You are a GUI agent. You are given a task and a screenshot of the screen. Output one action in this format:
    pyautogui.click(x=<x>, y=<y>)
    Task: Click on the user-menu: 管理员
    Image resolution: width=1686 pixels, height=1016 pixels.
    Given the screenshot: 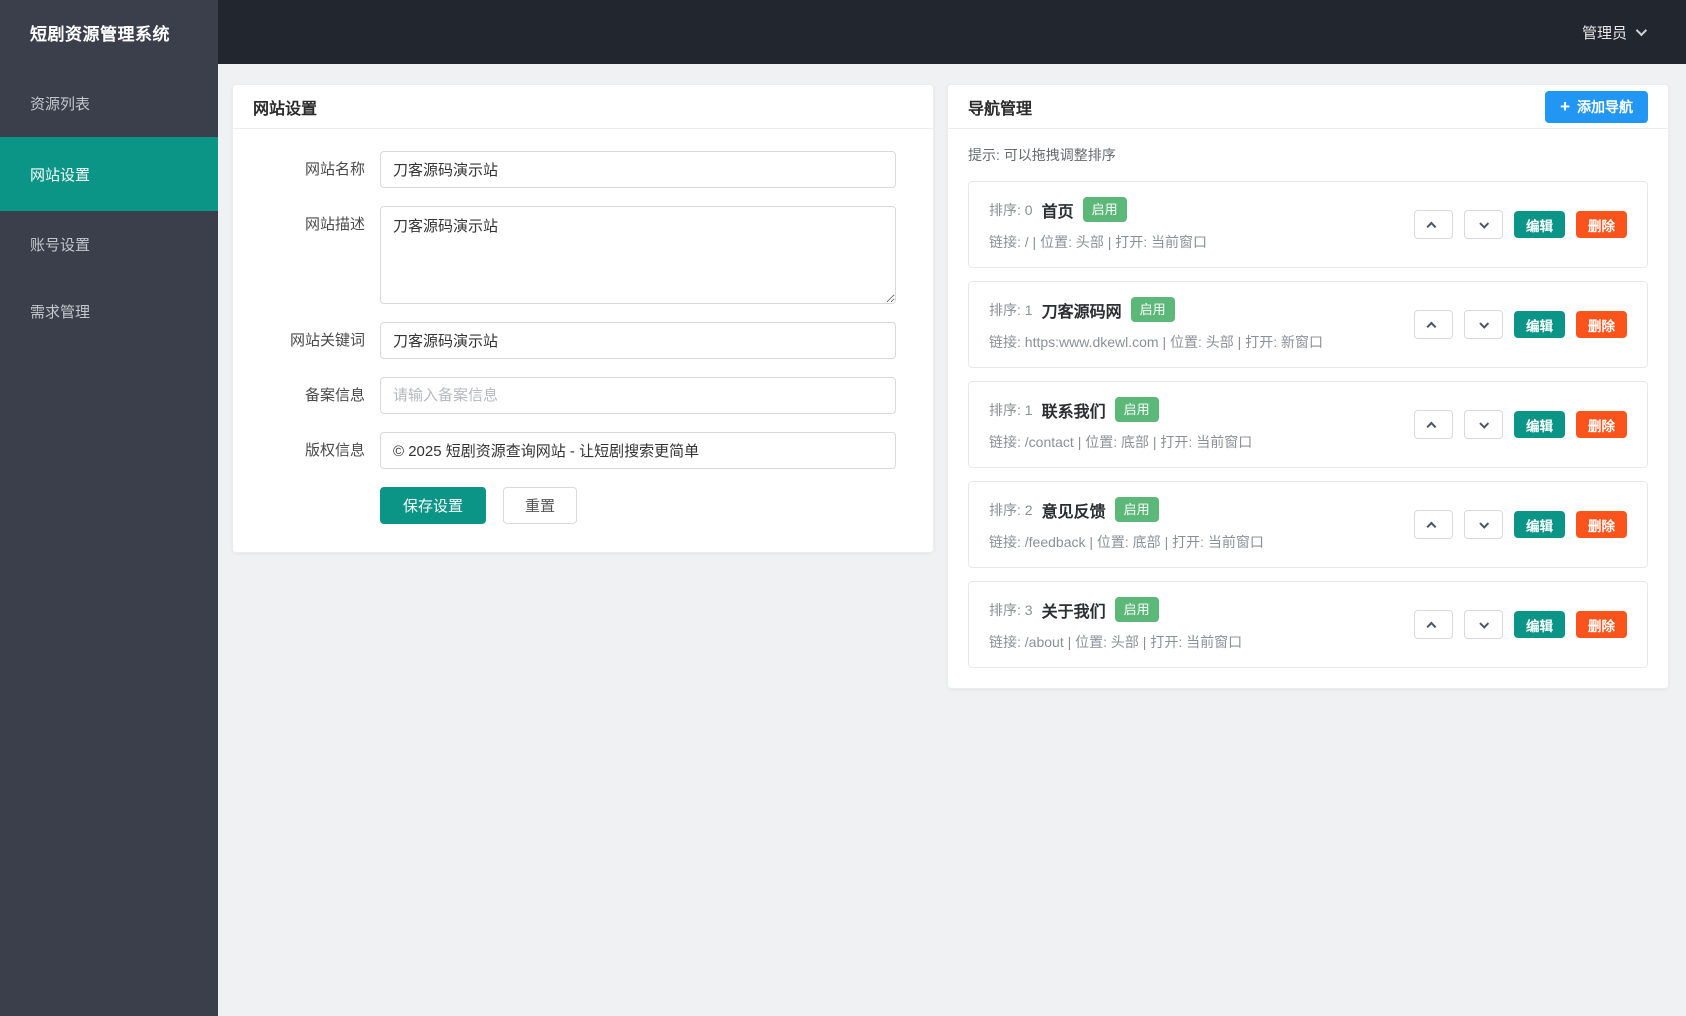 What is the action you would take?
    pyautogui.click(x=1614, y=32)
    